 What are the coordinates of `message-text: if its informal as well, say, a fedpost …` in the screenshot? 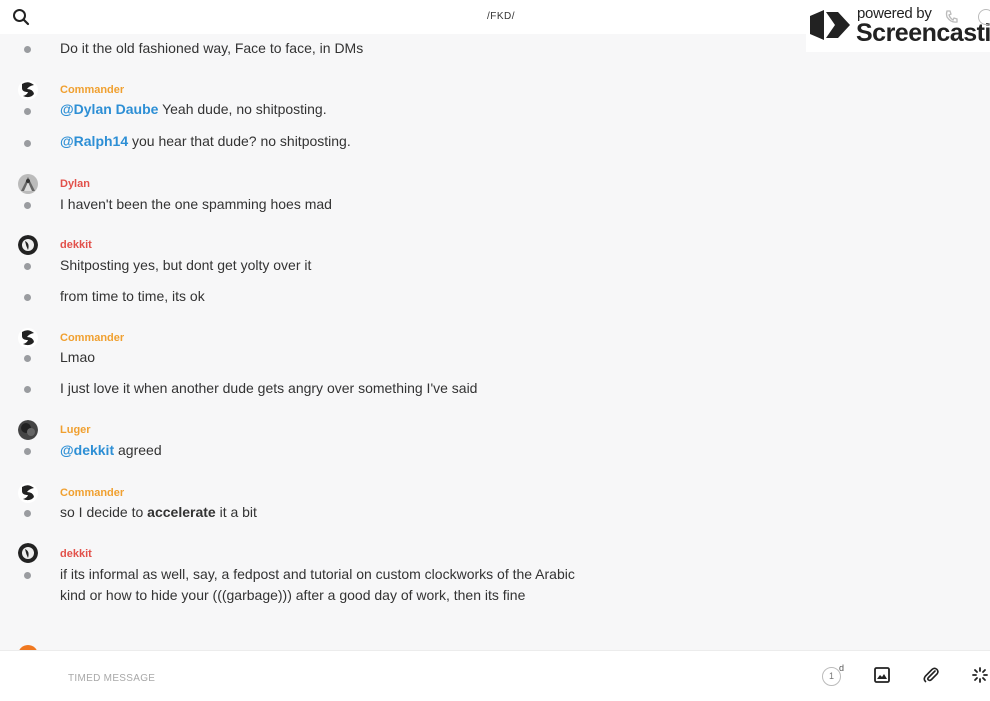 It's located at (317, 584).